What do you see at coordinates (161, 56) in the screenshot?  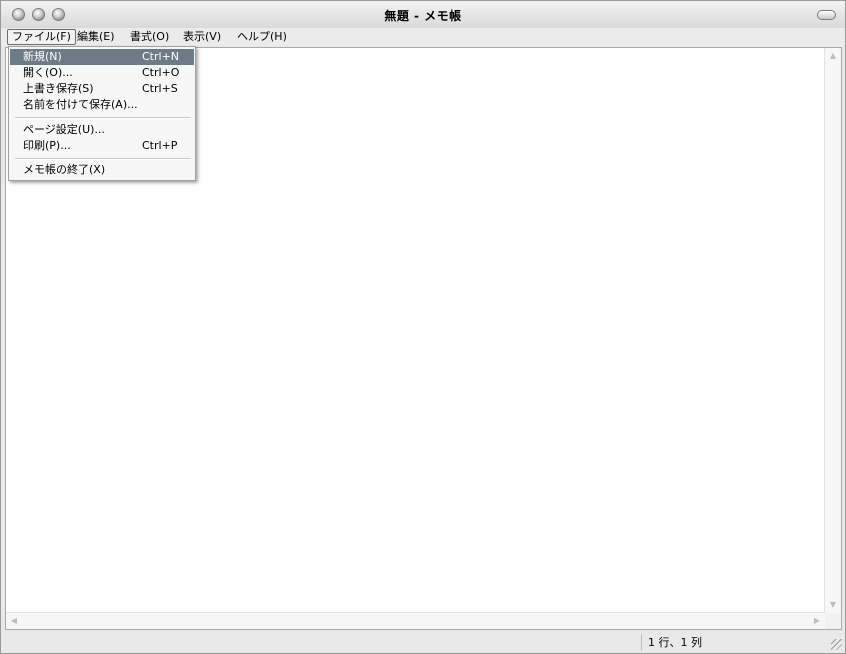 I see `menu-item-shortcut: Ctrl+N` at bounding box center [161, 56].